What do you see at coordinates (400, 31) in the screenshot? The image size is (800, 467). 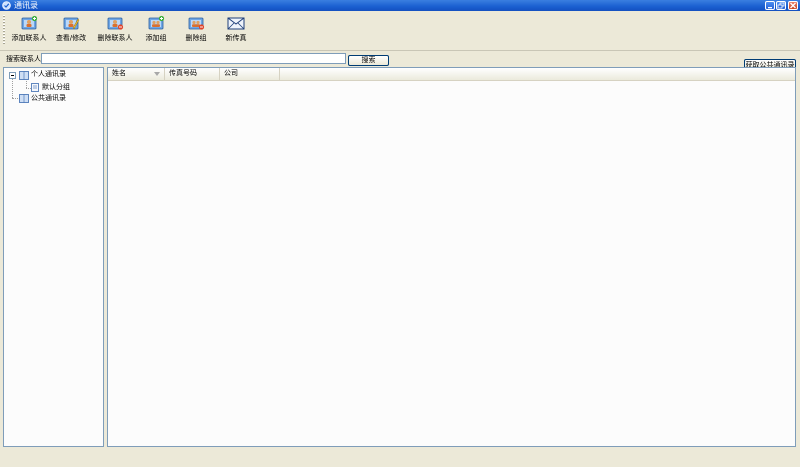 I see `toolbar: 添加联系人 查看/修改 删除联系人 添加组 删除组 新传真` at bounding box center [400, 31].